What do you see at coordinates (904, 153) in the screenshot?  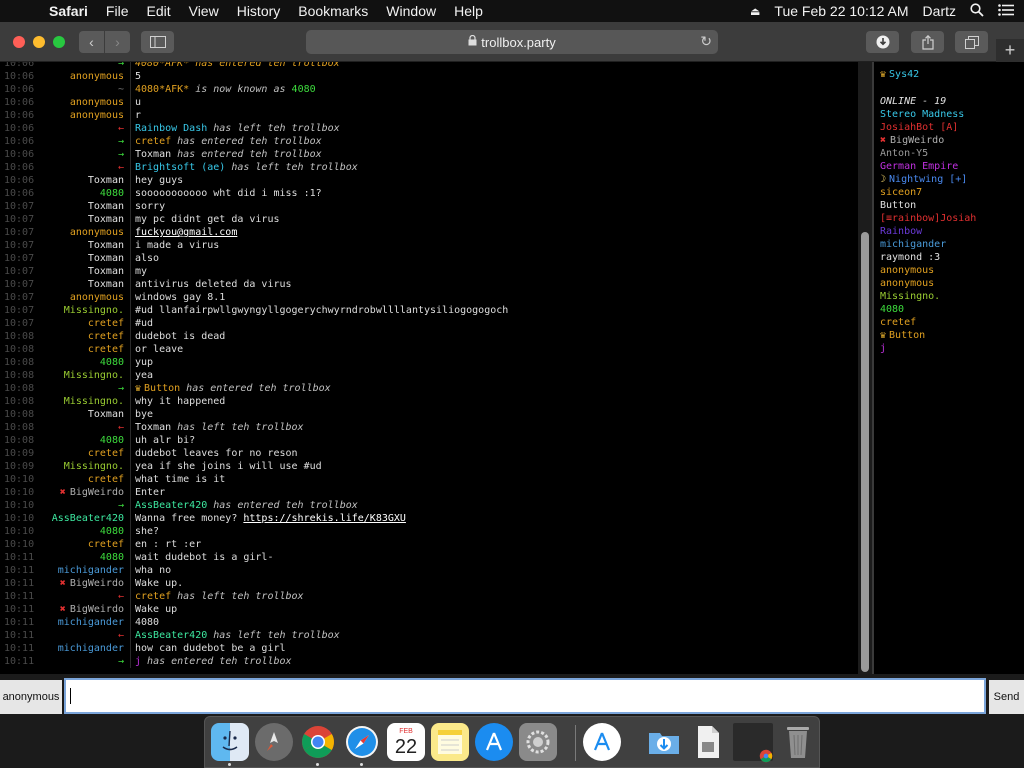 I see `user-list-item: Anton-Y5` at bounding box center [904, 153].